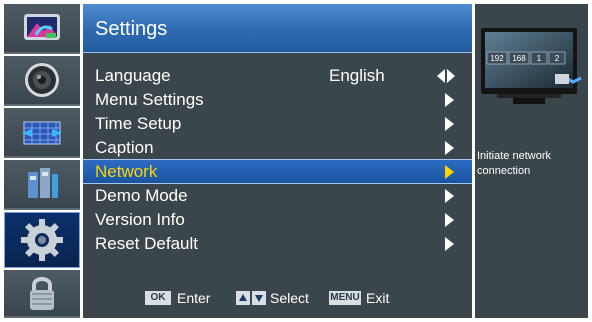  Describe the element at coordinates (277, 124) in the screenshot. I see `menu-item-time-setup: Time Setup` at that location.